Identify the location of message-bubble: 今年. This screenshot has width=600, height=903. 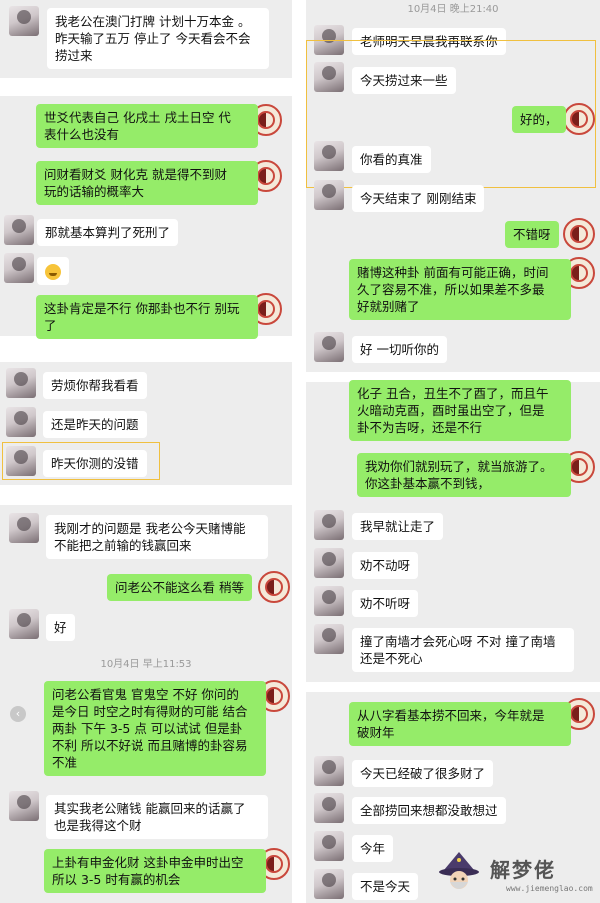
(373, 848).